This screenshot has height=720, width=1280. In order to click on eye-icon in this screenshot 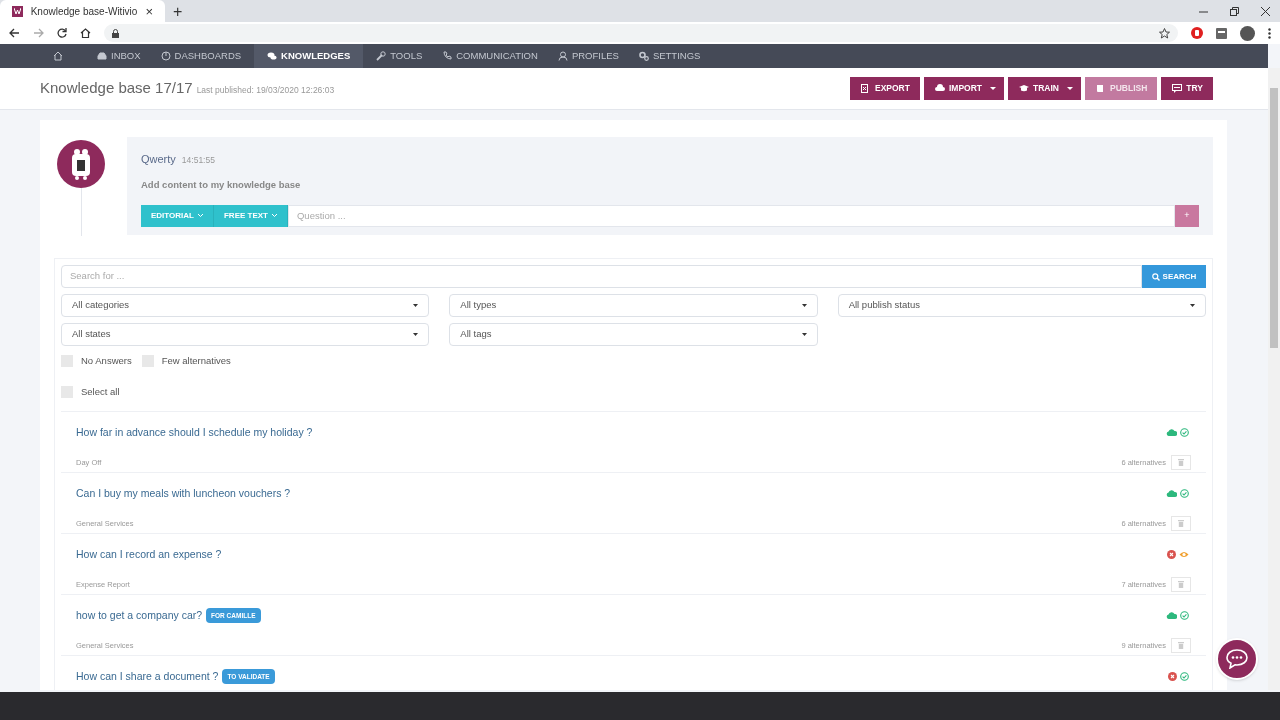, I will do `click(1184, 554)`.